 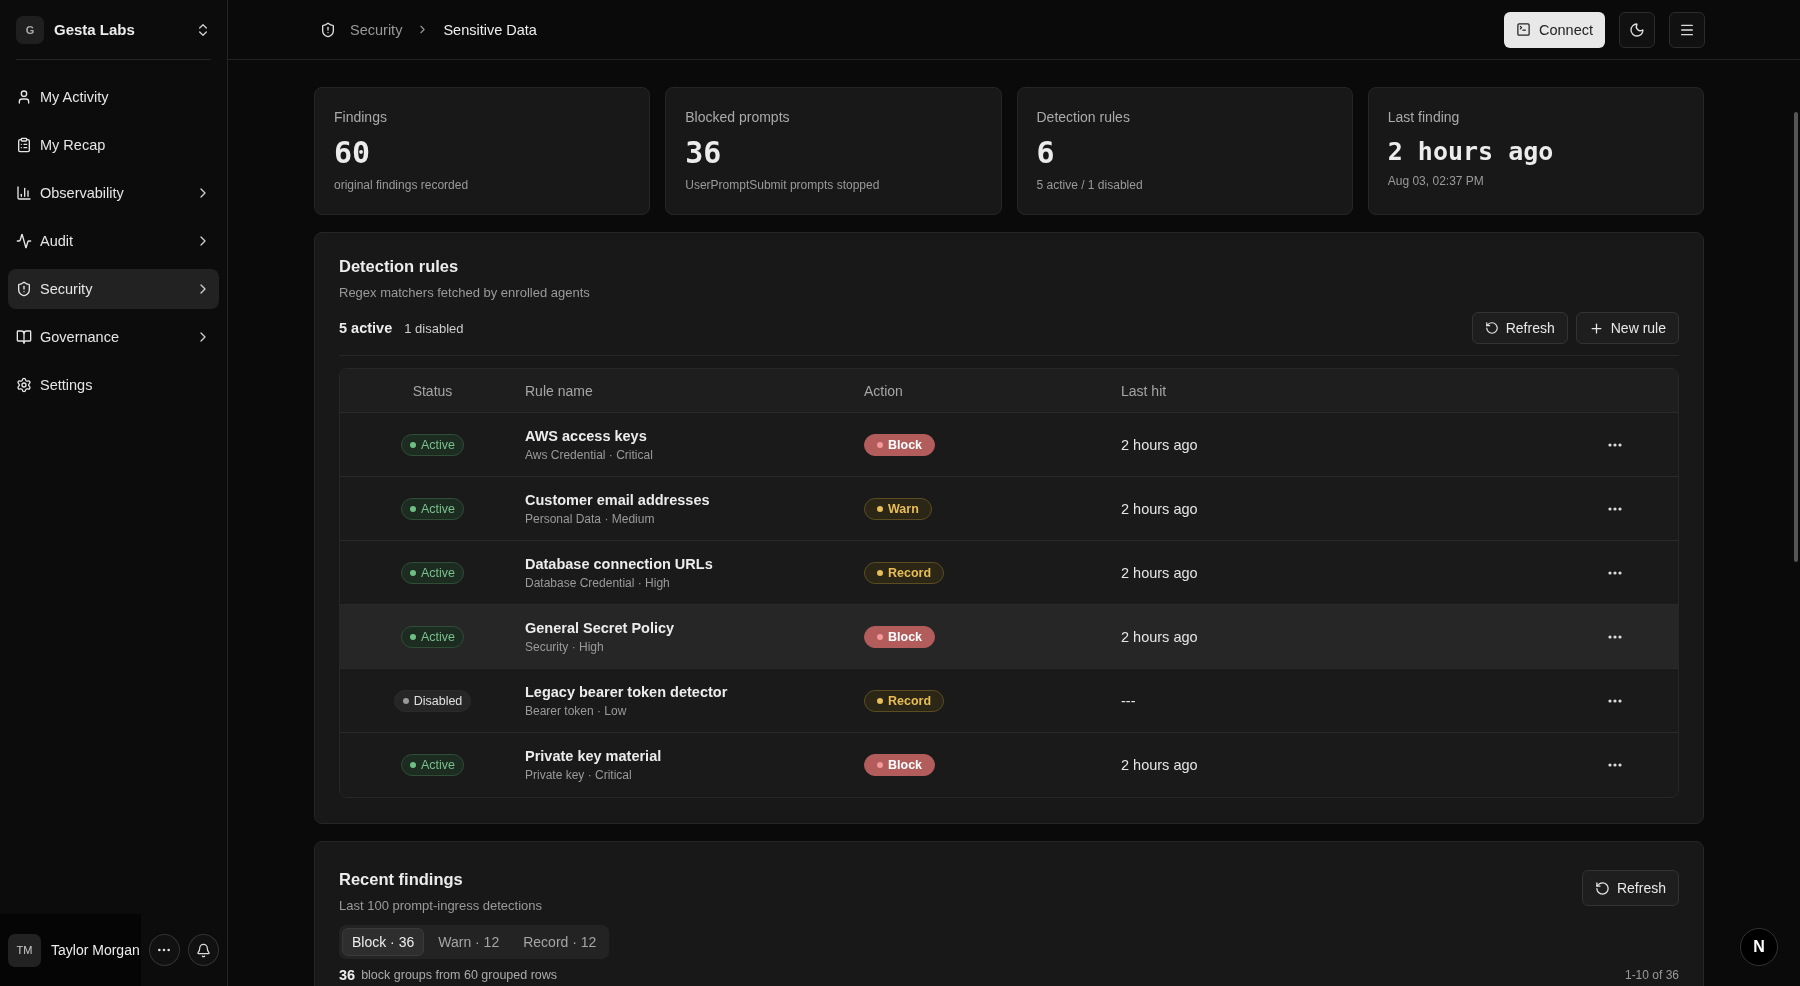 What do you see at coordinates (590, 518) in the screenshot?
I see `rule-meta: Personal Data · Medium` at bounding box center [590, 518].